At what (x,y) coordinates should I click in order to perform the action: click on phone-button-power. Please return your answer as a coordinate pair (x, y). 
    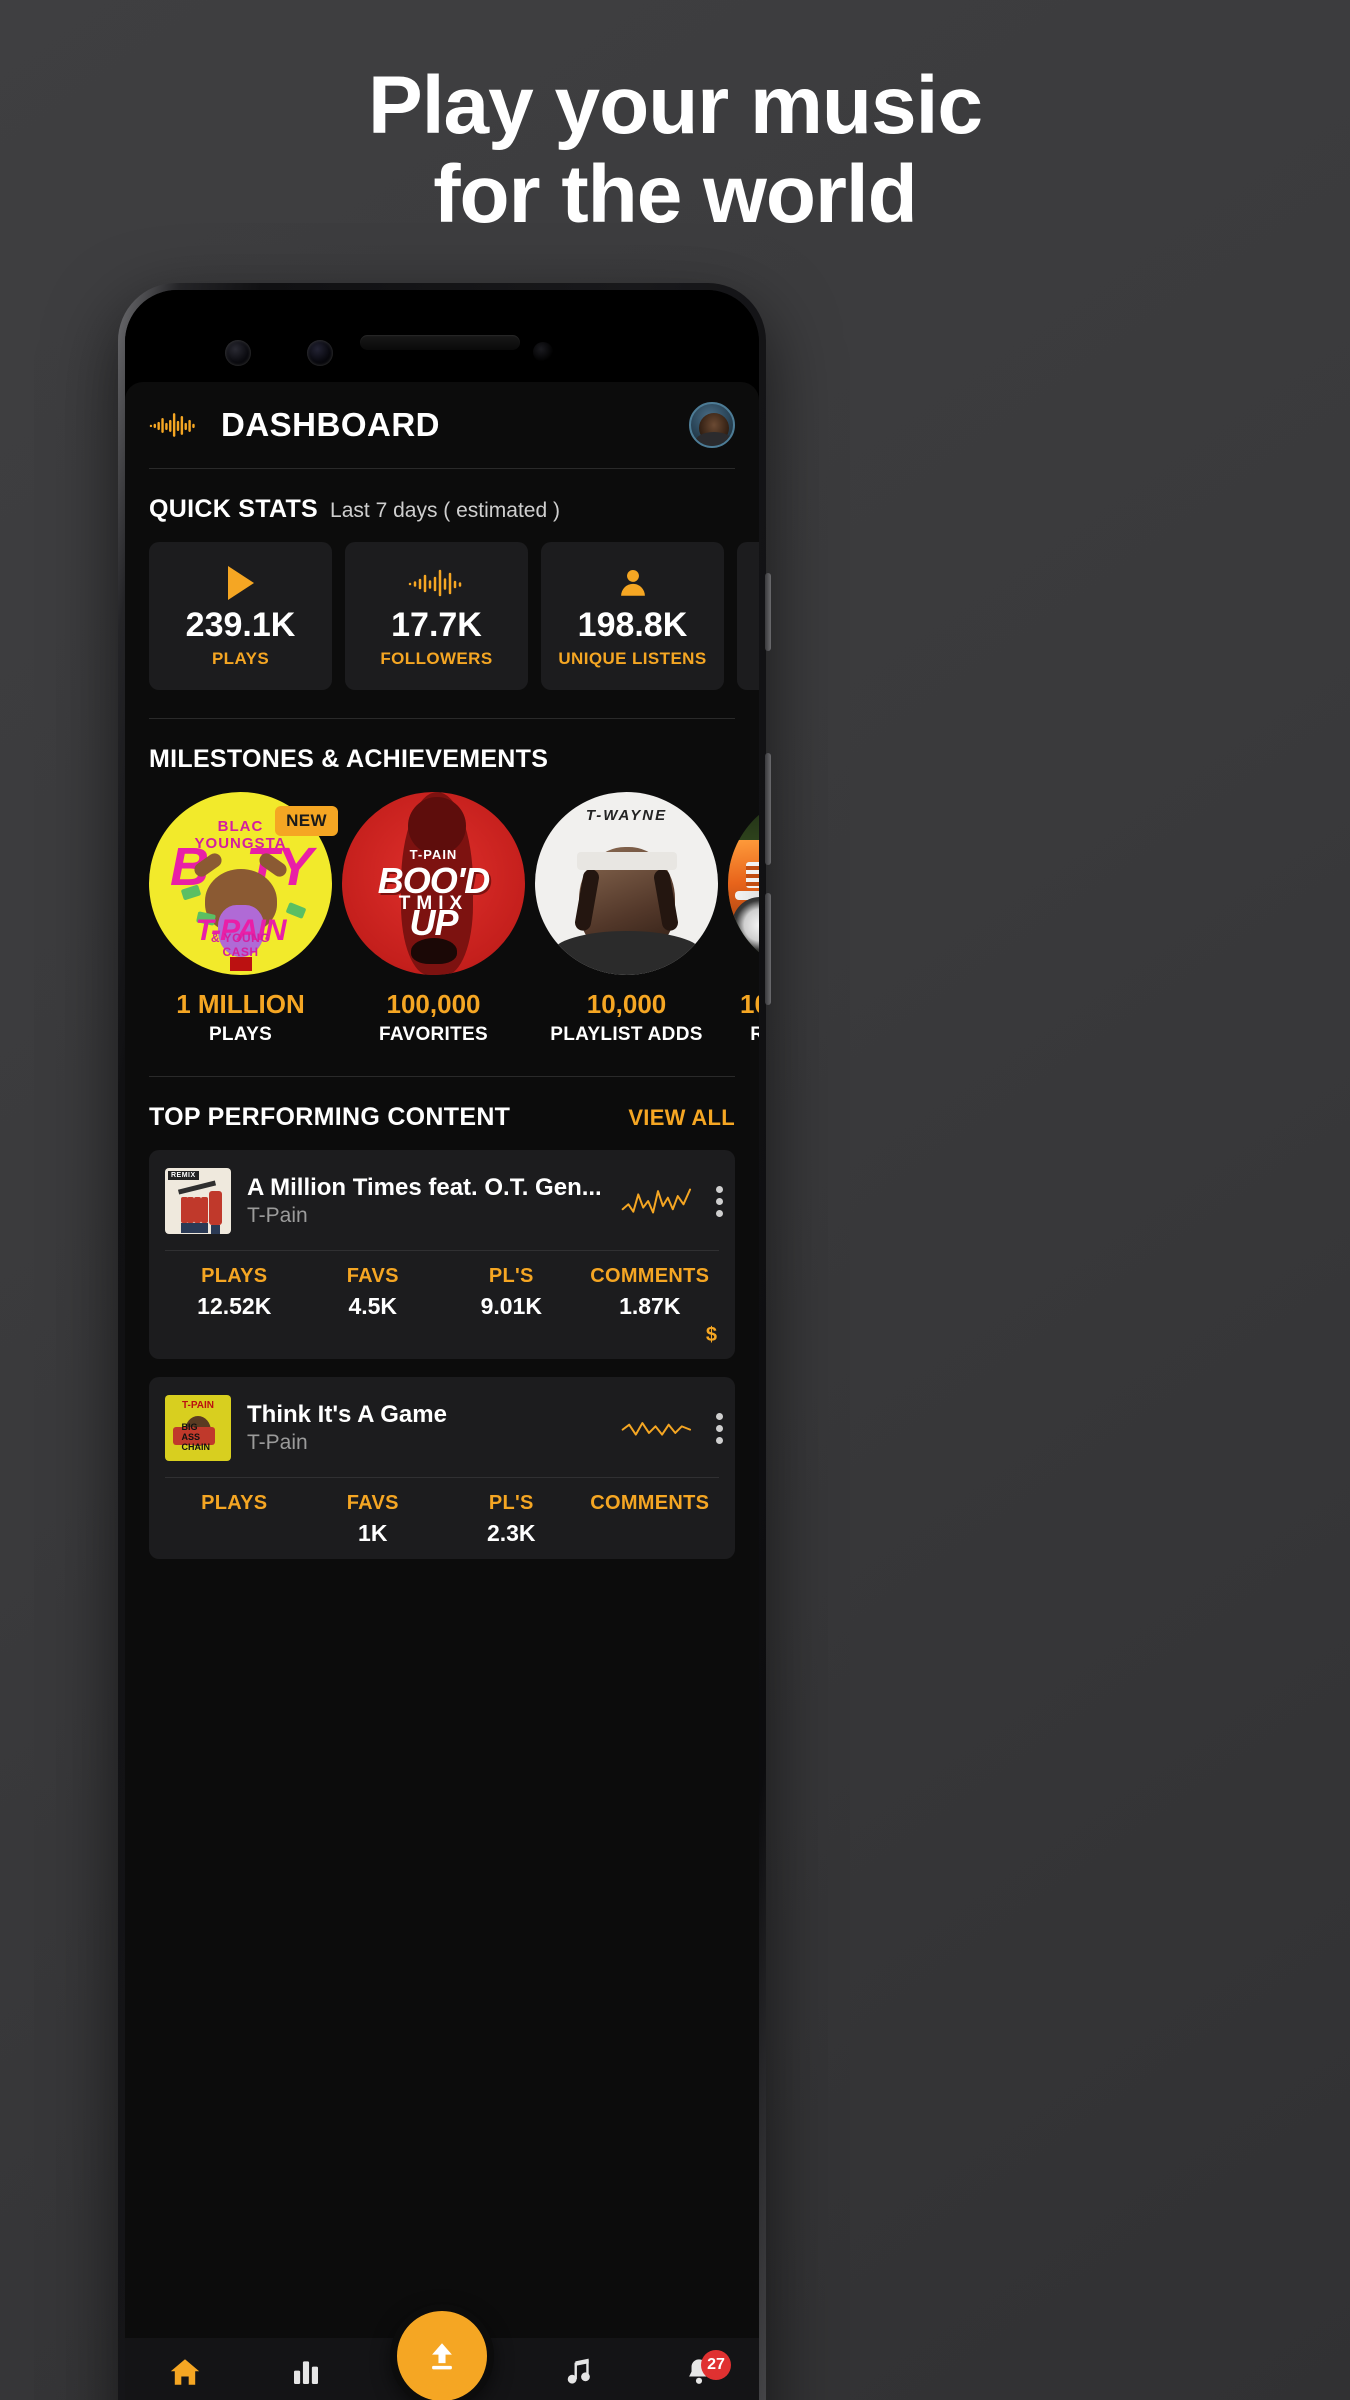
    Looking at the image, I should click on (768, 949).